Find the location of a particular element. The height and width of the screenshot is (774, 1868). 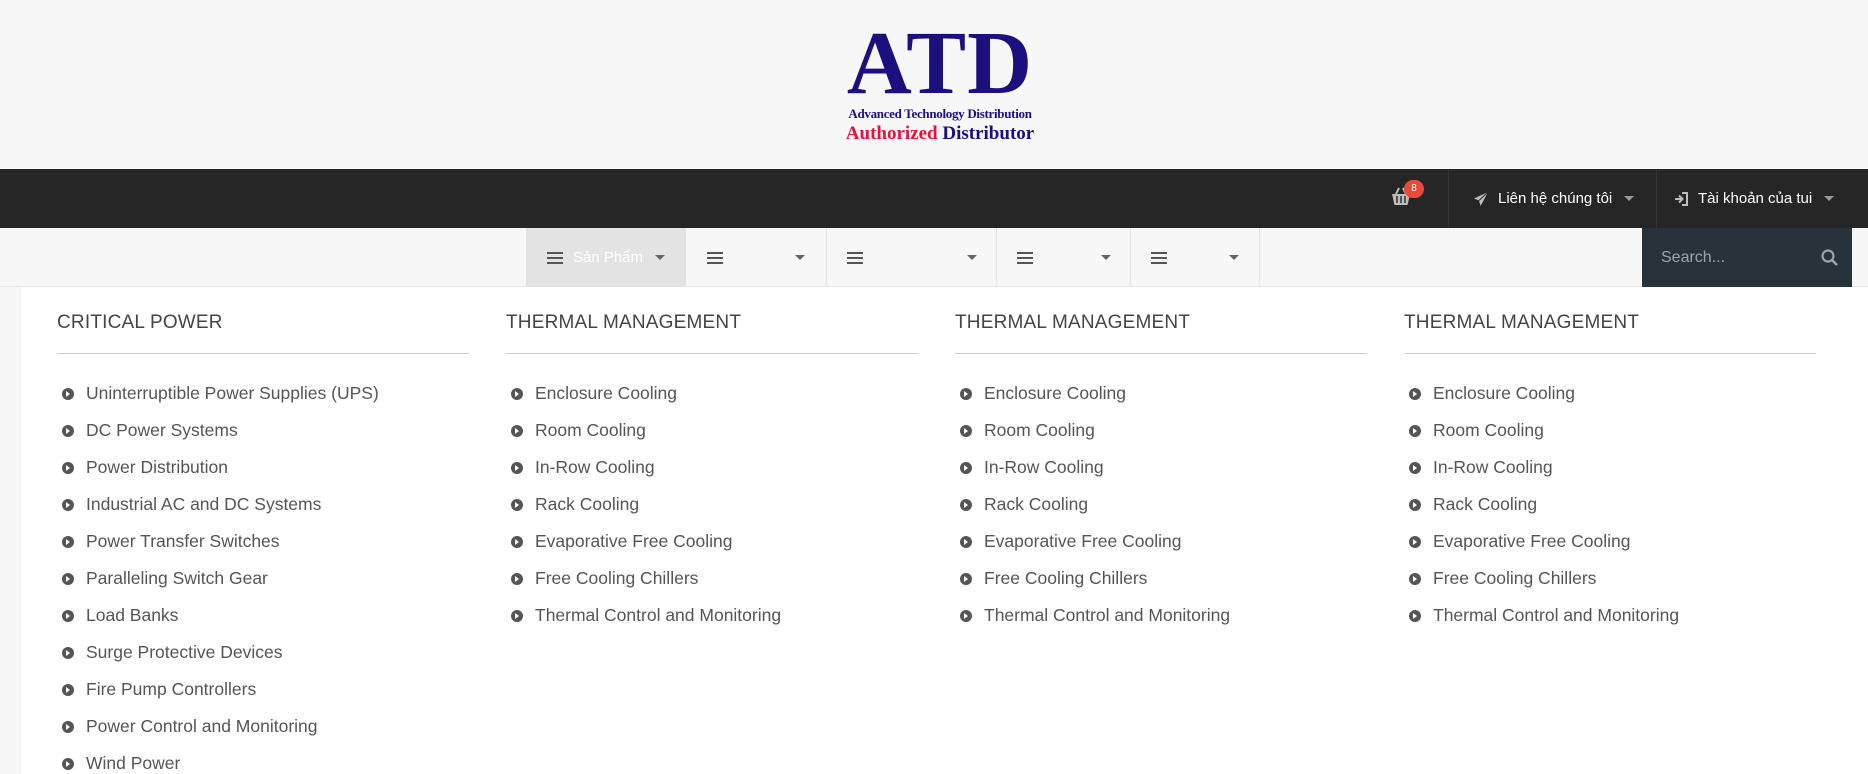

logo-wordmark: ATD is located at coordinates (940, 63).